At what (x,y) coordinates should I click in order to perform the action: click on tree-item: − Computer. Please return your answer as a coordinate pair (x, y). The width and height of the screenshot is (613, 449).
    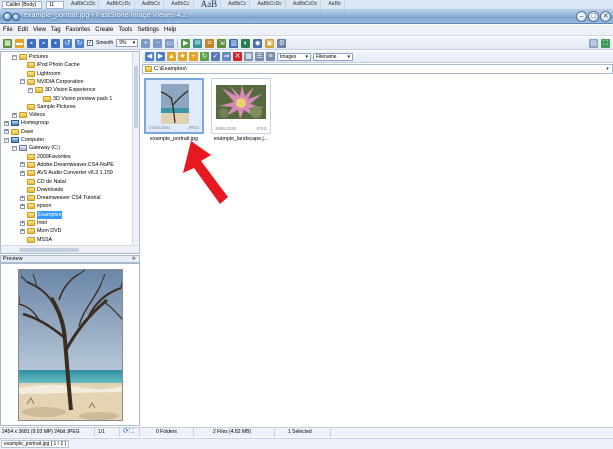
    Looking at the image, I should click on (24, 140).